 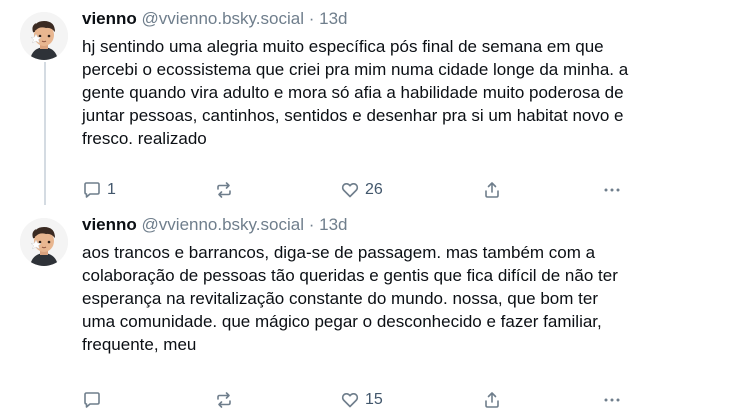 What do you see at coordinates (397, 400) in the screenshot?
I see `post-actions: 15` at bounding box center [397, 400].